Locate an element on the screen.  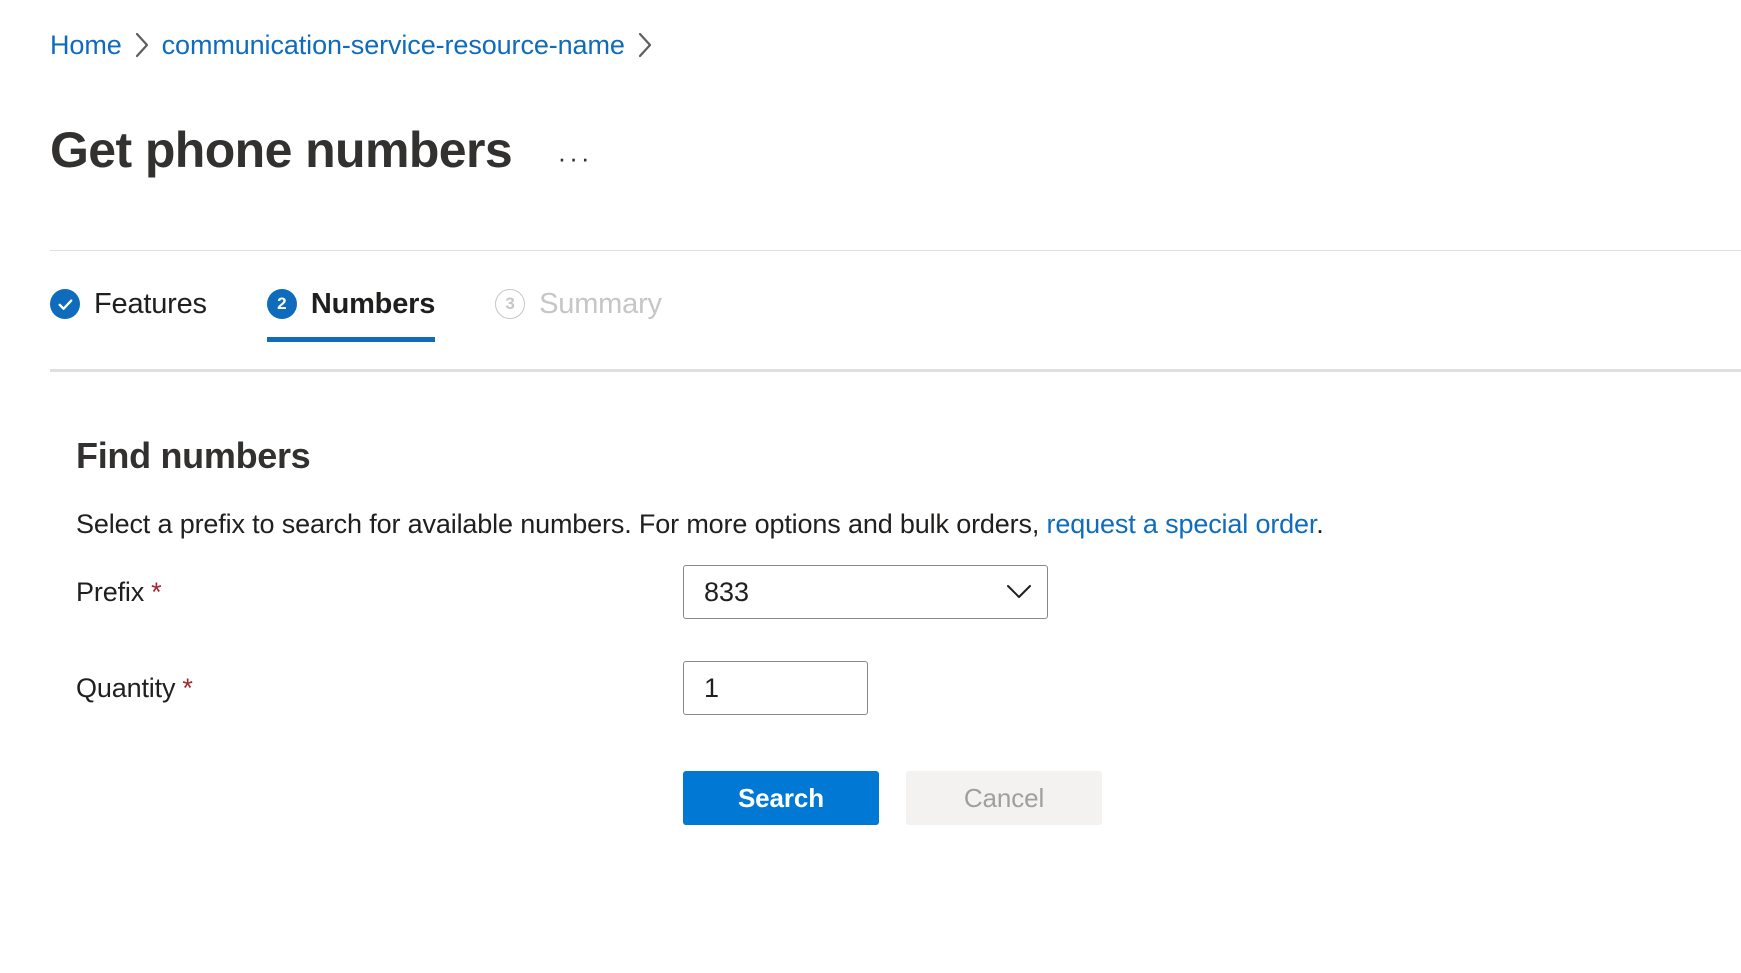
prefix-dropdown-value: 833 is located at coordinates (727, 591).